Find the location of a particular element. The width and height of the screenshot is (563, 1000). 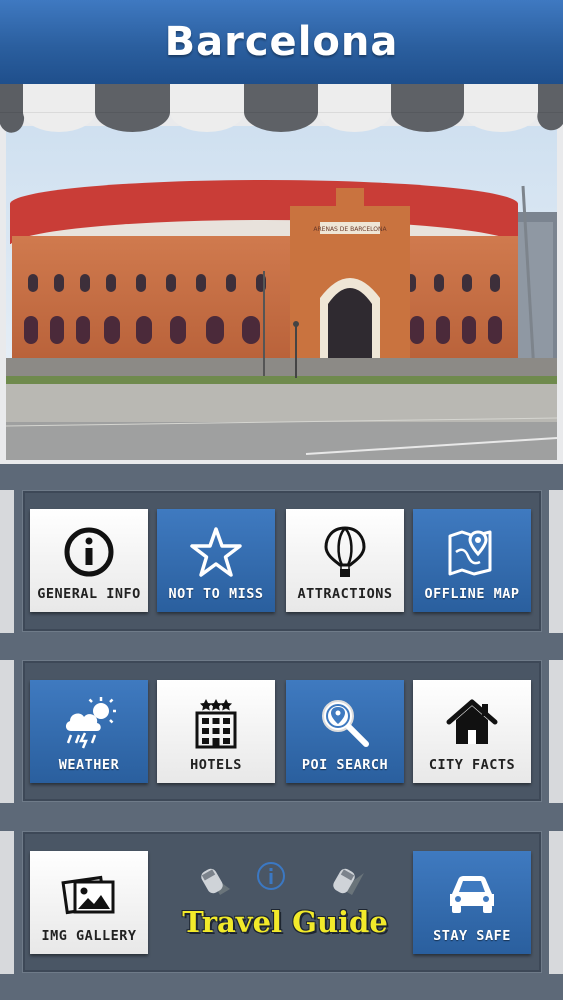

car-icon is located at coordinates (472, 894).